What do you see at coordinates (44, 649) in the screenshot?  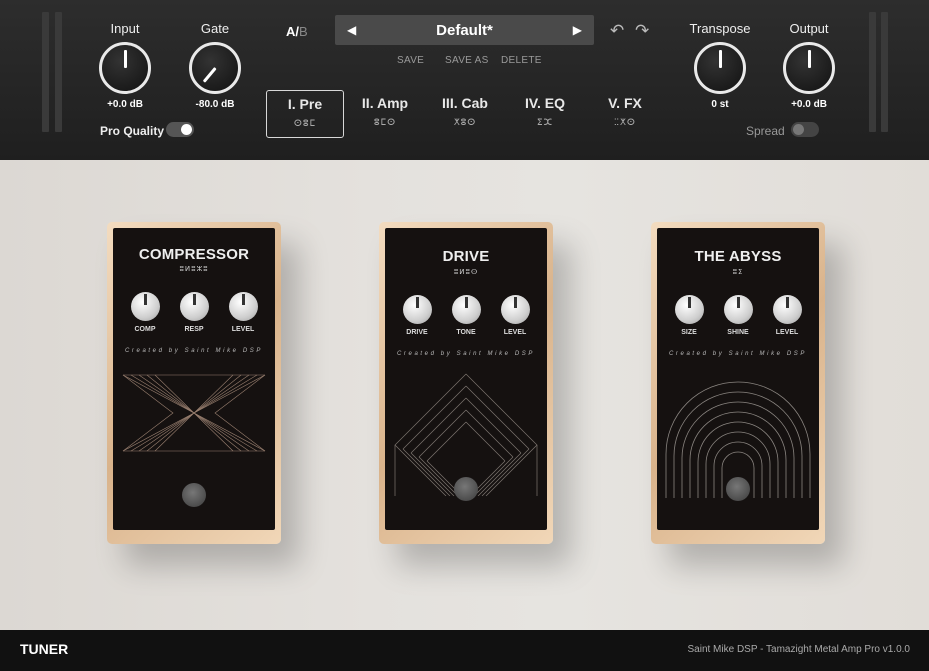 I see `tuner-button: TUNER` at bounding box center [44, 649].